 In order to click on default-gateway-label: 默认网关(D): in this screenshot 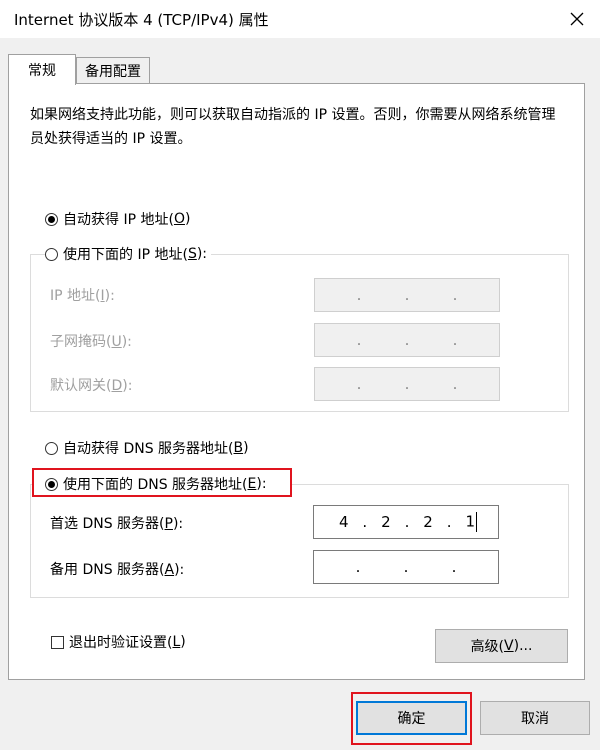, I will do `click(91, 386)`.